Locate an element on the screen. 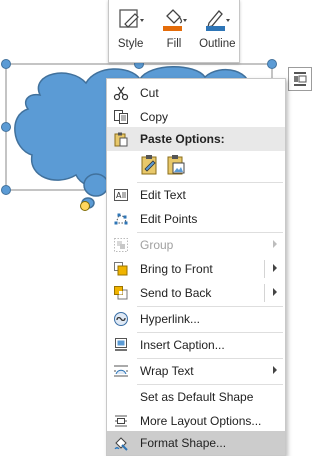  outline-button: Outline is located at coordinates (217, 31).